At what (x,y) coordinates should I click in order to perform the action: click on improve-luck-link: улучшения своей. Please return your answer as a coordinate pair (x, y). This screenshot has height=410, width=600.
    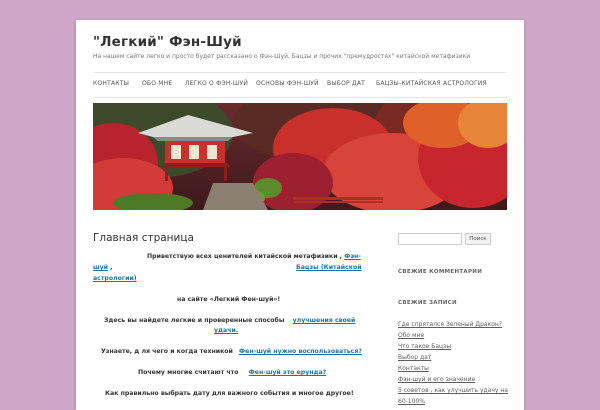
    Looking at the image, I should click on (324, 320).